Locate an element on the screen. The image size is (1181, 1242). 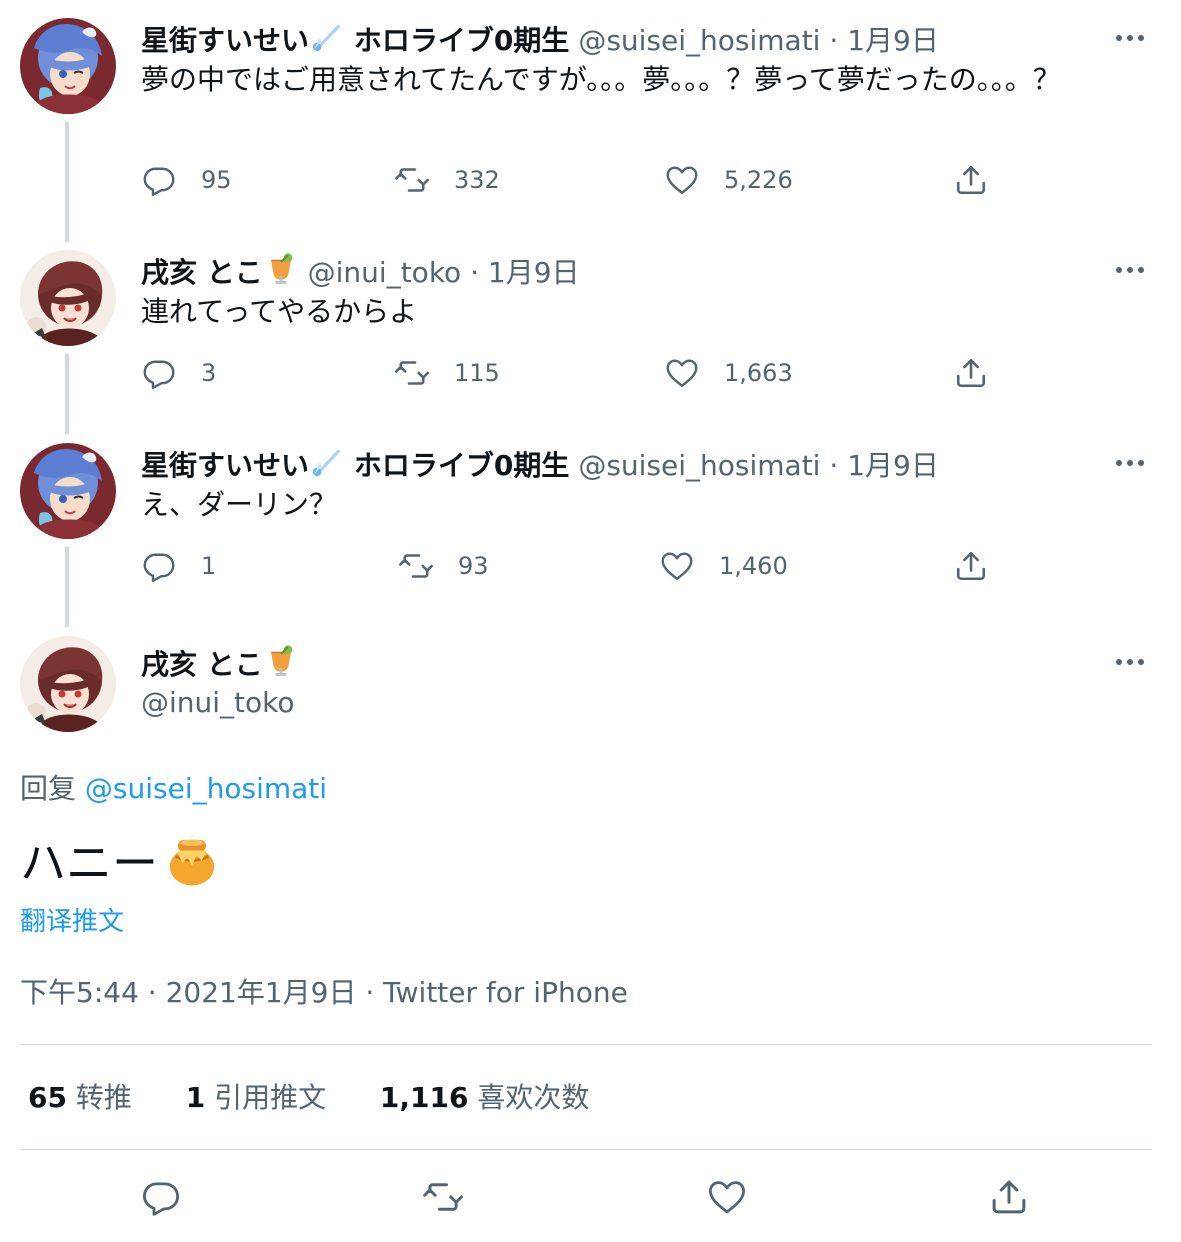
retweet-count: 115 is located at coordinates (477, 373).